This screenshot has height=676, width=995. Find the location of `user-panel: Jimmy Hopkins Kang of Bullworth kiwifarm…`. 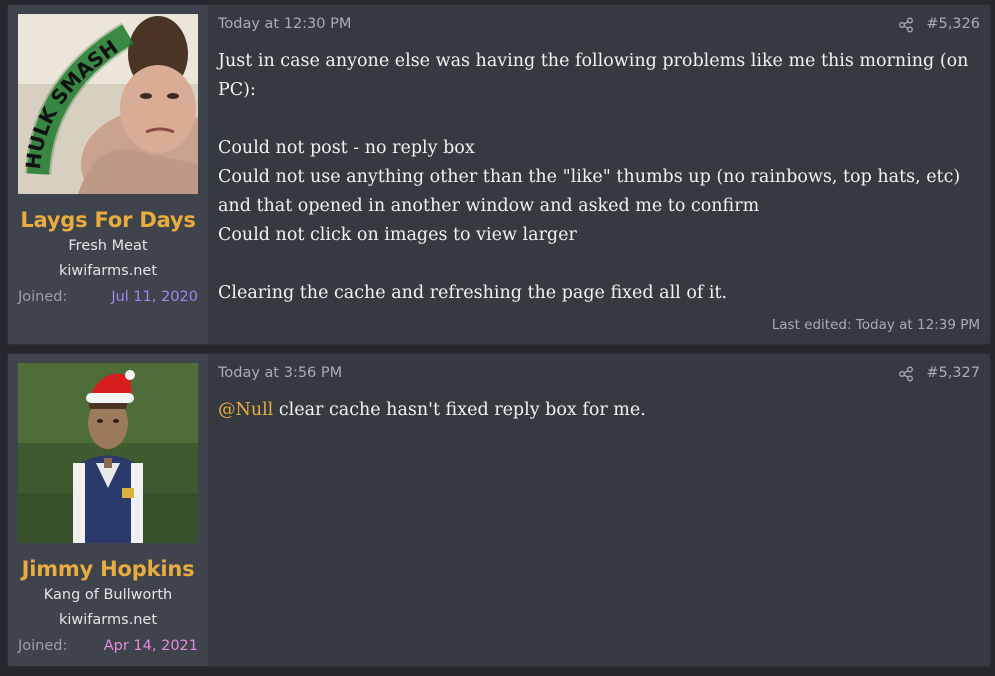

user-panel: Jimmy Hopkins Kang of Bullworth kiwifarm… is located at coordinates (108, 510).